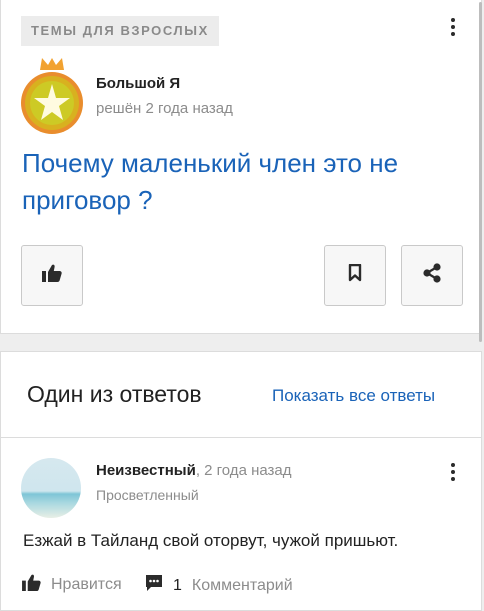 This screenshot has height=611, width=484. Describe the element at coordinates (244, 182) in the screenshot. I see `question-title: Почему маленький член это не приговор ?` at that location.